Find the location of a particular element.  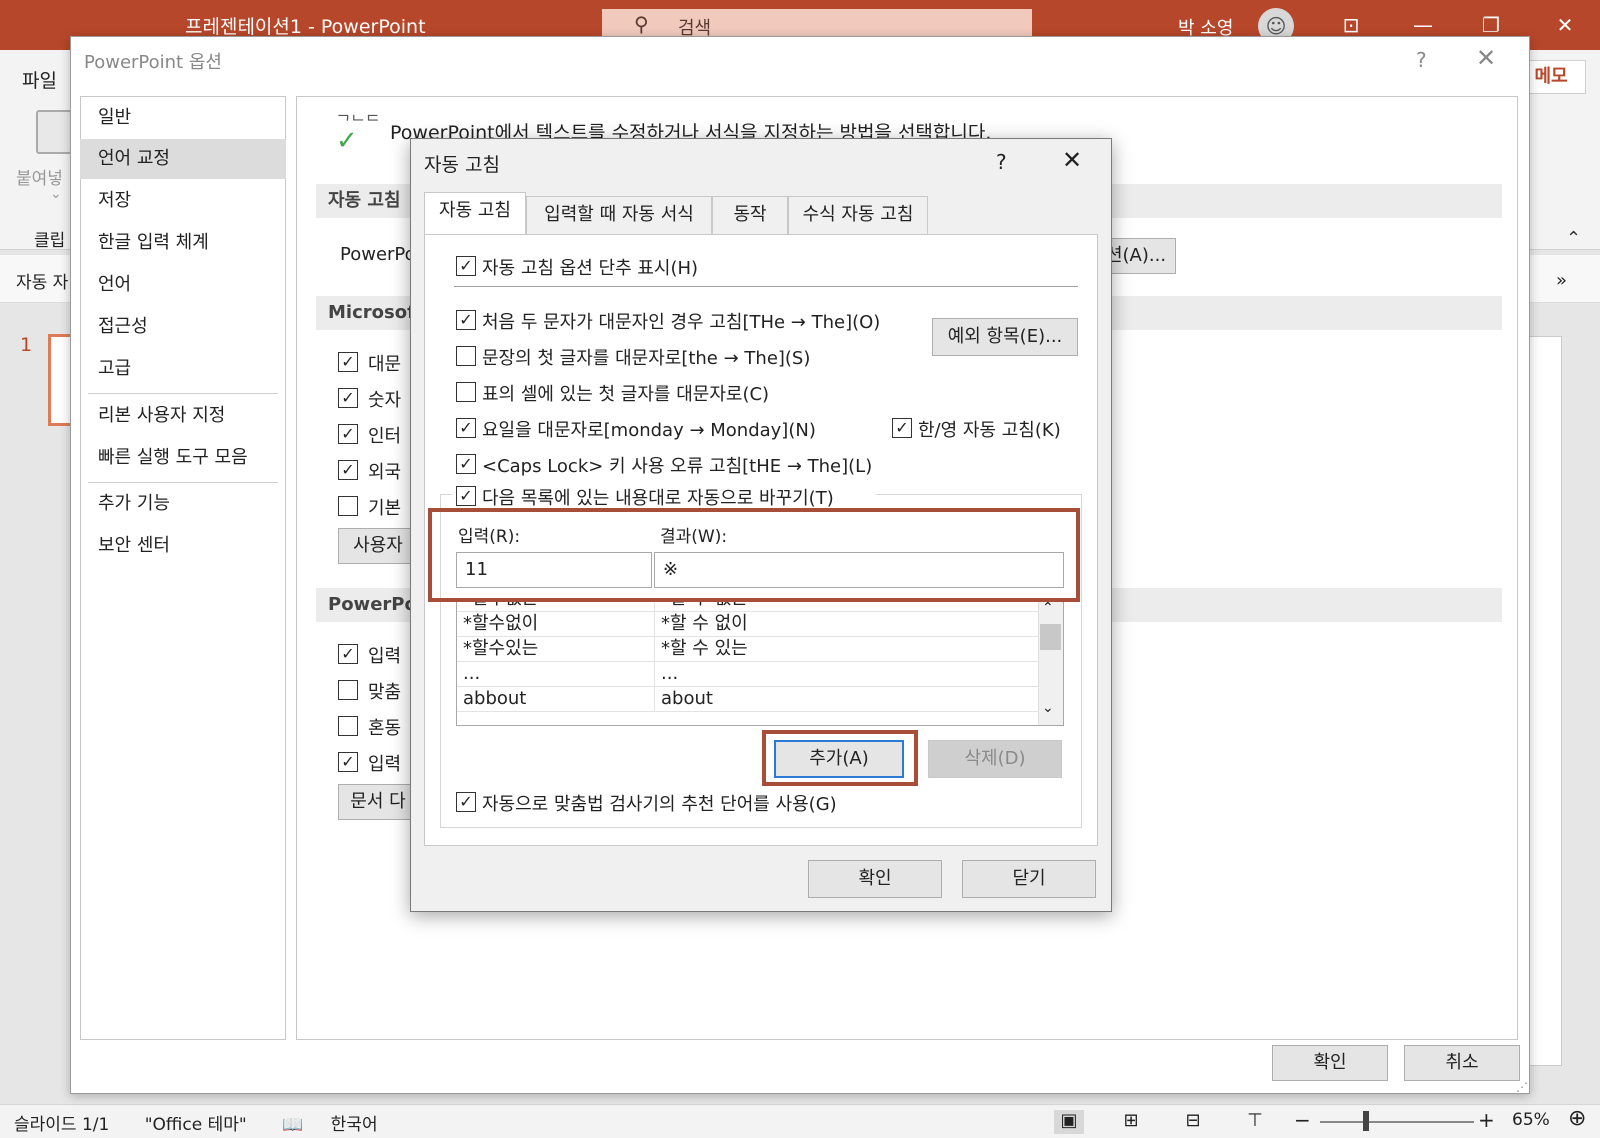

nav-divider is located at coordinates (183, 482).